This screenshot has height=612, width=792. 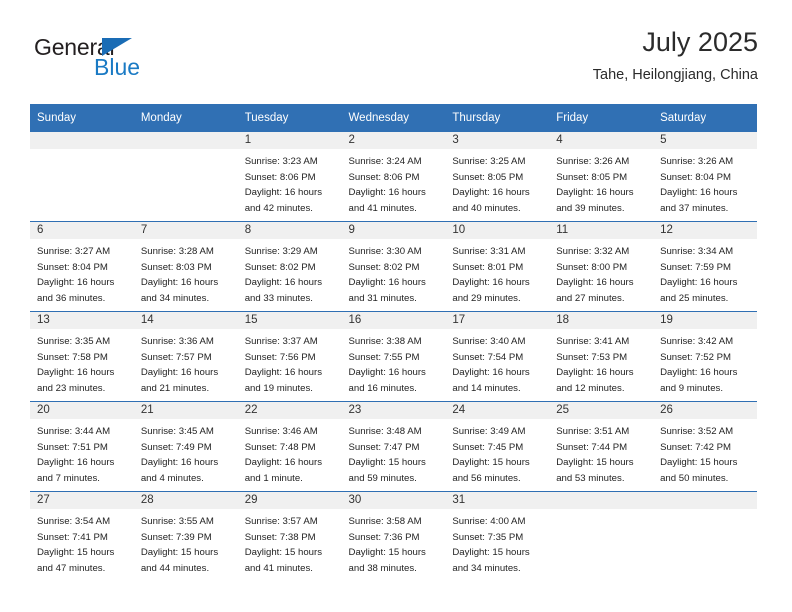 What do you see at coordinates (177, 521) in the screenshot?
I see `sunrise-text: Sunrise: 3:55 AM` at bounding box center [177, 521].